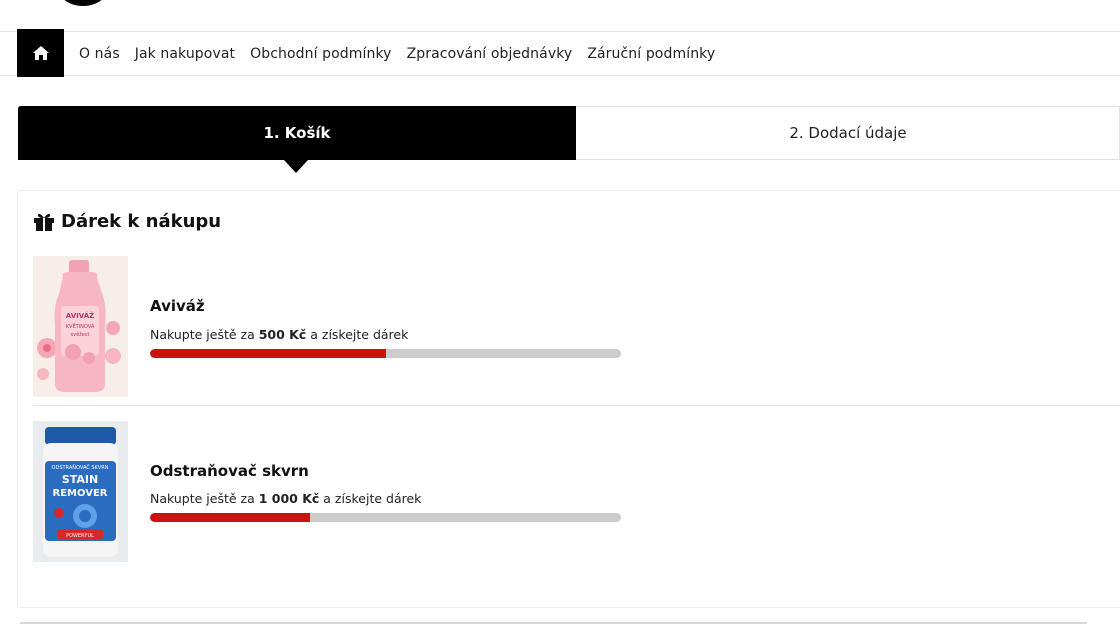 The height and width of the screenshot is (625, 1120). I want to click on svg-text: STAIN, so click(80, 479).